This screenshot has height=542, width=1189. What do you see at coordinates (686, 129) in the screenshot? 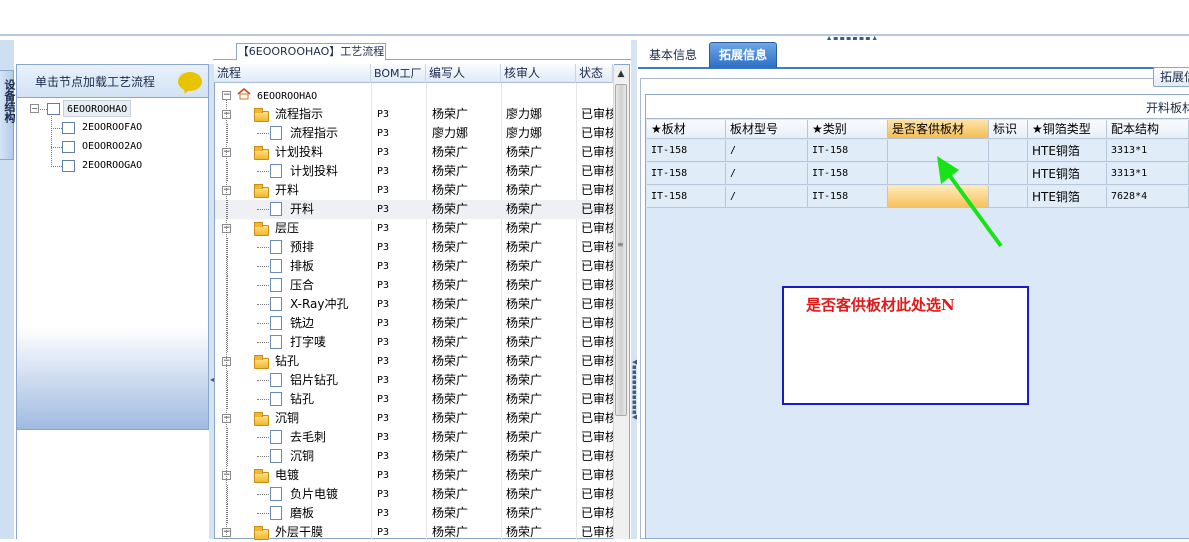
I see `bom-column-header: ★板材` at bounding box center [686, 129].